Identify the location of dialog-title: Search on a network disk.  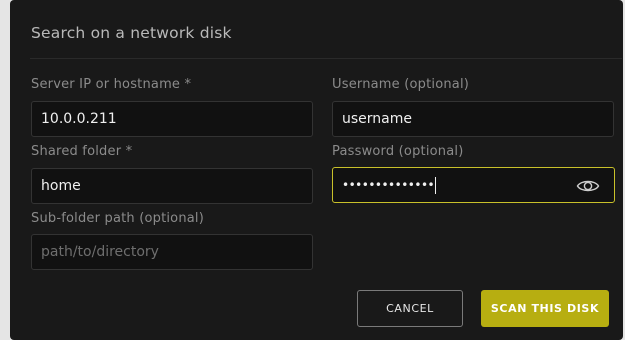
(131, 33).